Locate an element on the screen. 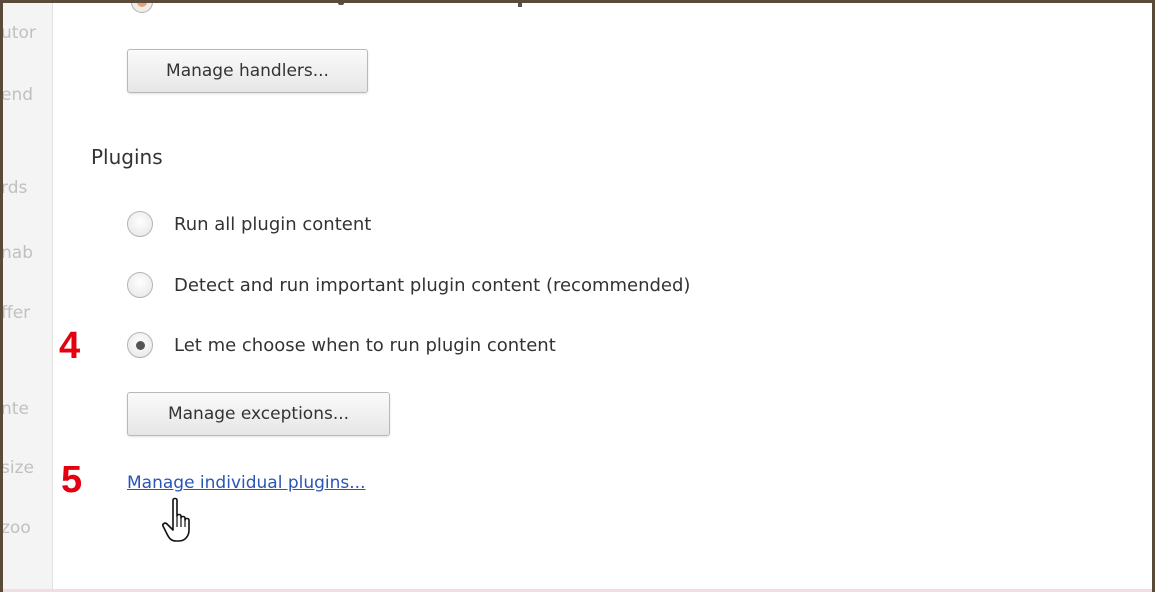 The image size is (1155, 592). sidebar-item: ffer is located at coordinates (27, 313).